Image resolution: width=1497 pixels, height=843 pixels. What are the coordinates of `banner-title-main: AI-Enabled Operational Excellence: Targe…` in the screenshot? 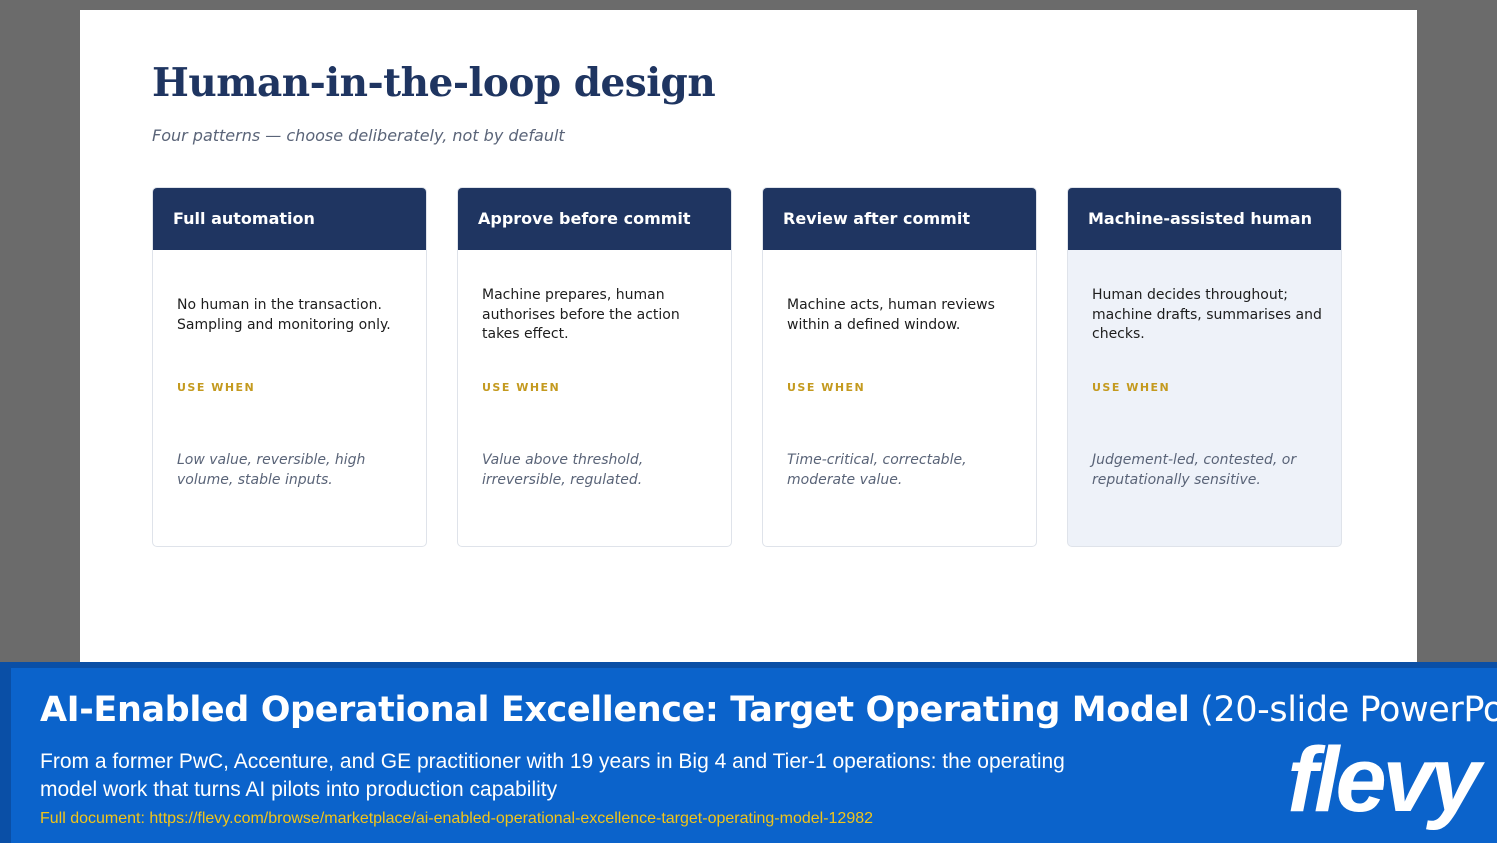 It's located at (615, 710).